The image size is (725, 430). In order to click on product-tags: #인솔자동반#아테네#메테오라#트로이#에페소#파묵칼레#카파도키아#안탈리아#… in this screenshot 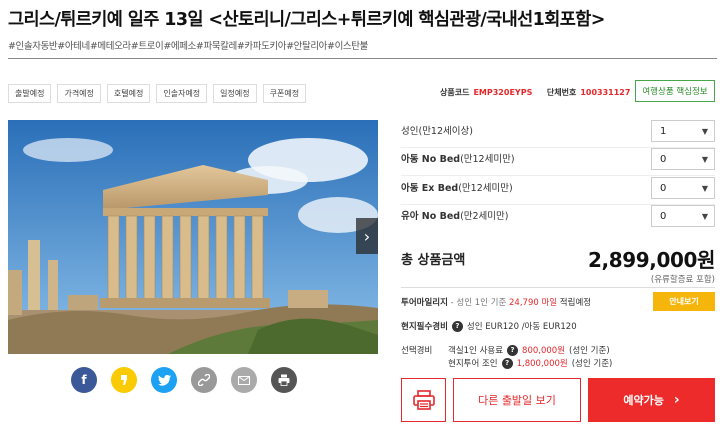, I will do `click(188, 46)`.